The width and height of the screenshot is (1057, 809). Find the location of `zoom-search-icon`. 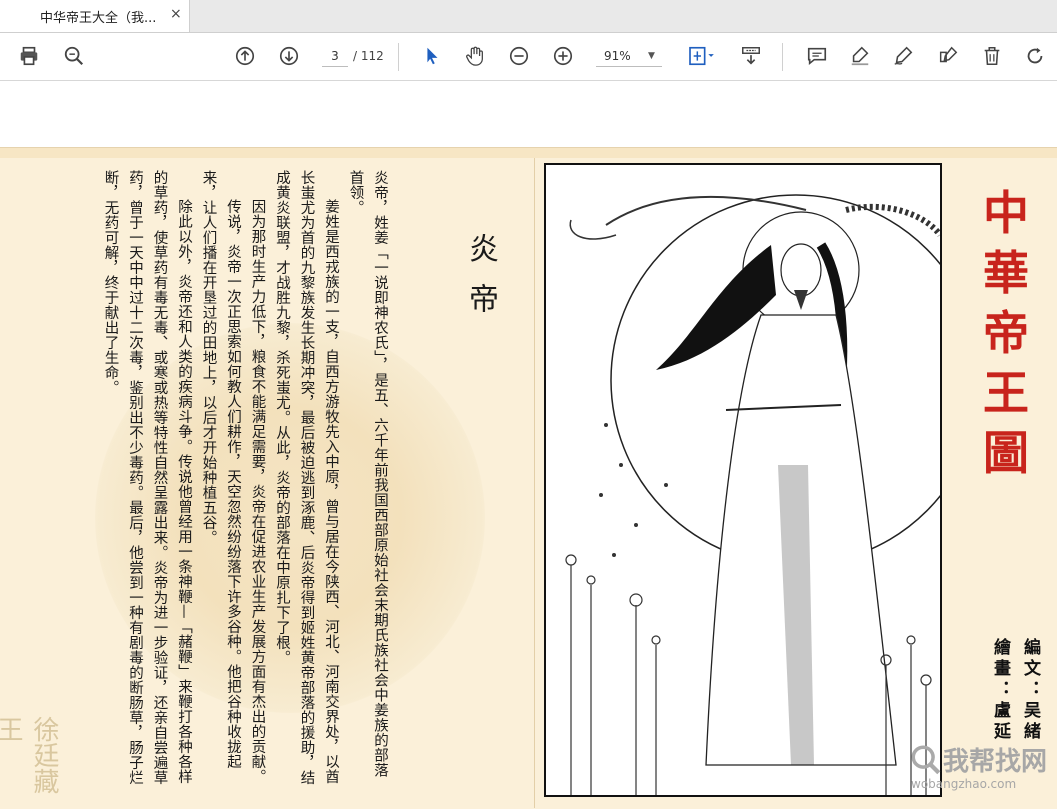

zoom-search-icon is located at coordinates (74, 56).